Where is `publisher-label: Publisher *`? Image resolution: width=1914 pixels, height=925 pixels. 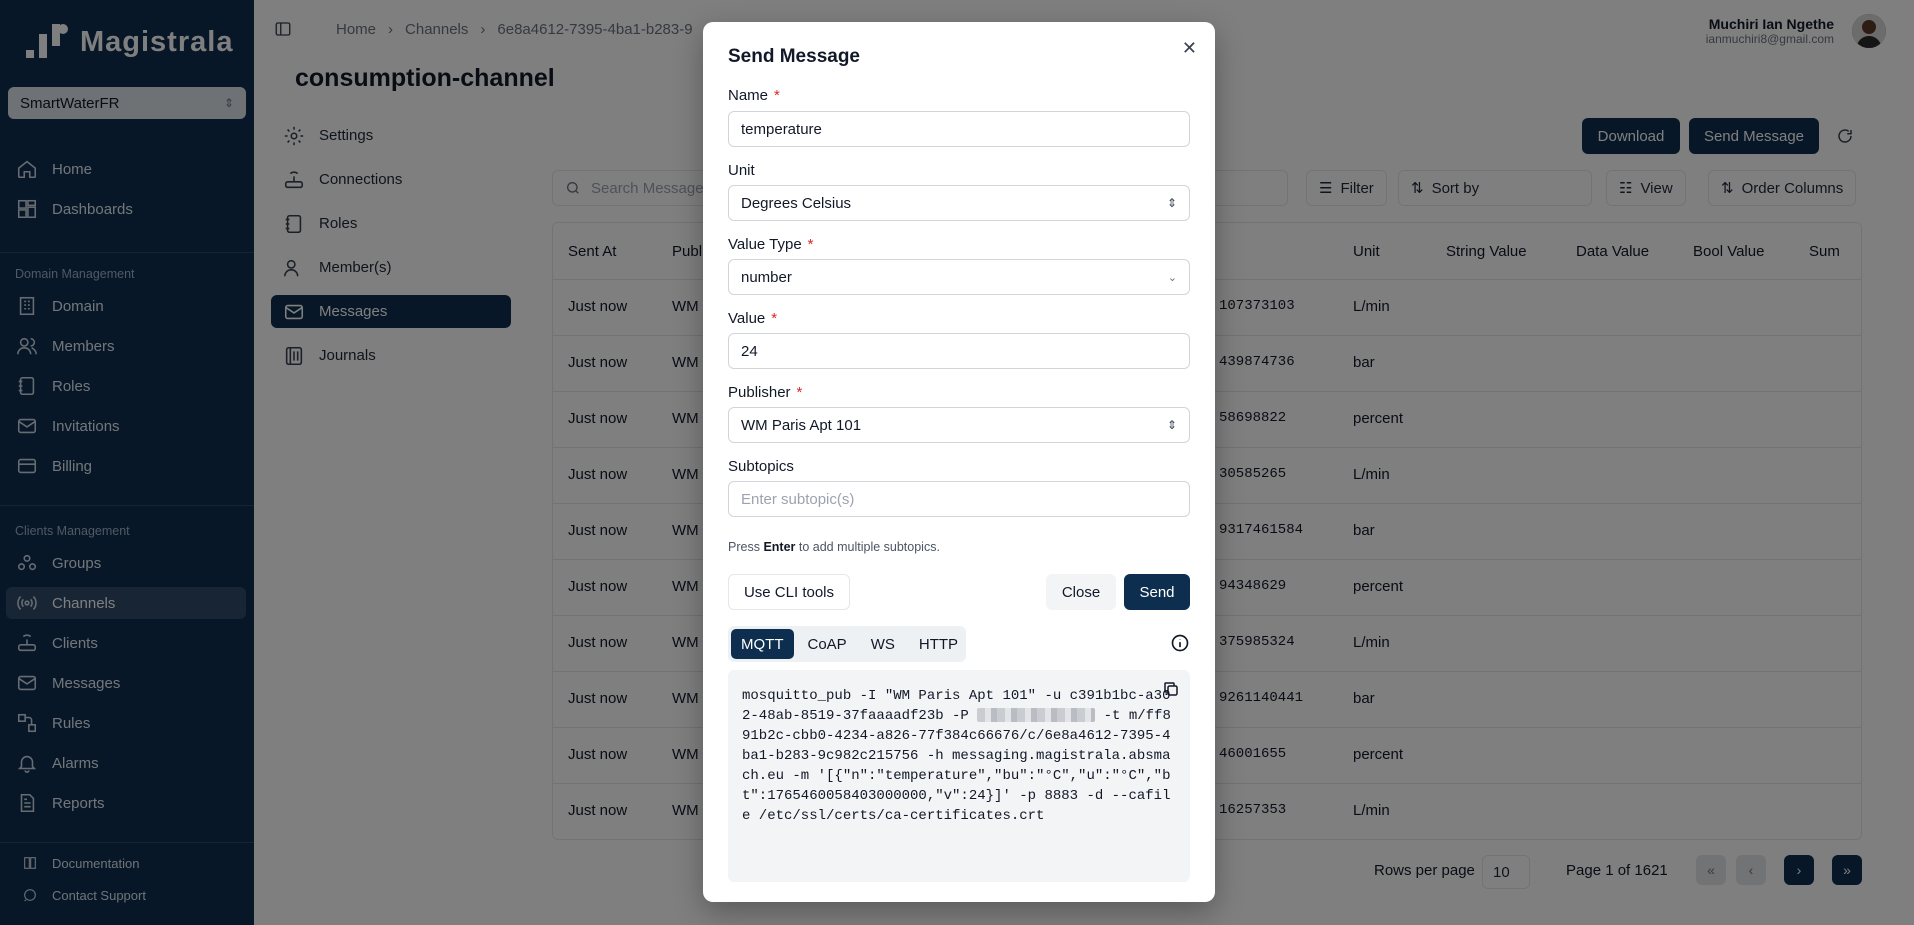 publisher-label: Publisher * is located at coordinates (765, 392).